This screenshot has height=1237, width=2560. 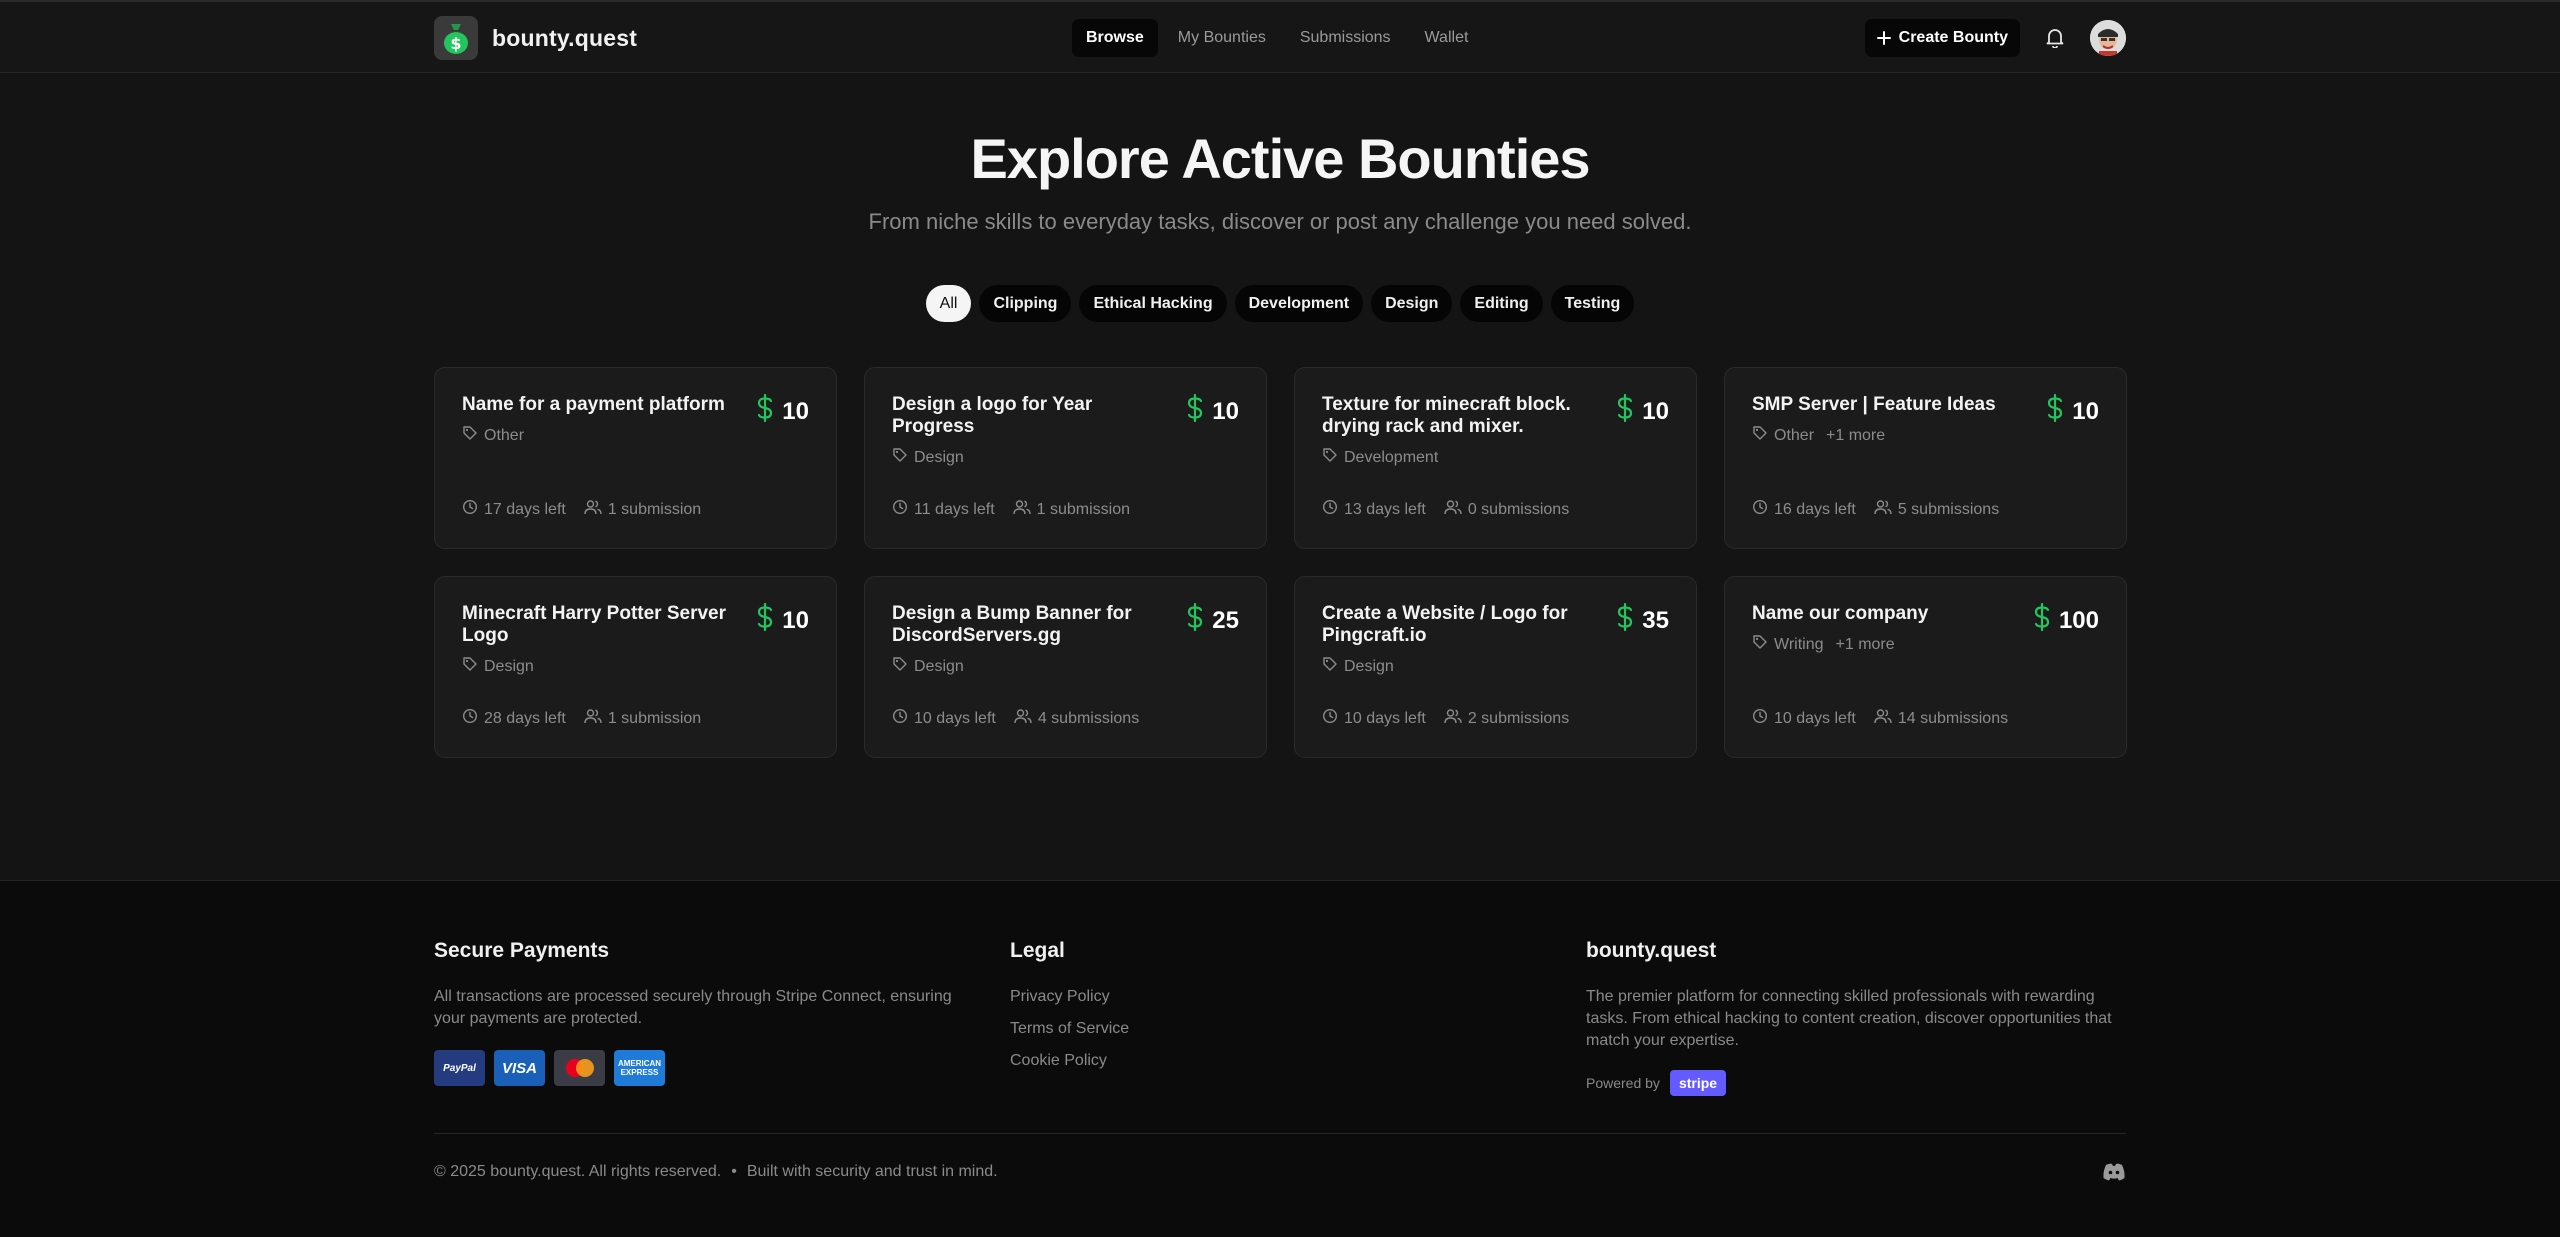 What do you see at coordinates (694, 1068) in the screenshot?
I see `payment-methods: PayPal VISA AMERICAN EXPRESS` at bounding box center [694, 1068].